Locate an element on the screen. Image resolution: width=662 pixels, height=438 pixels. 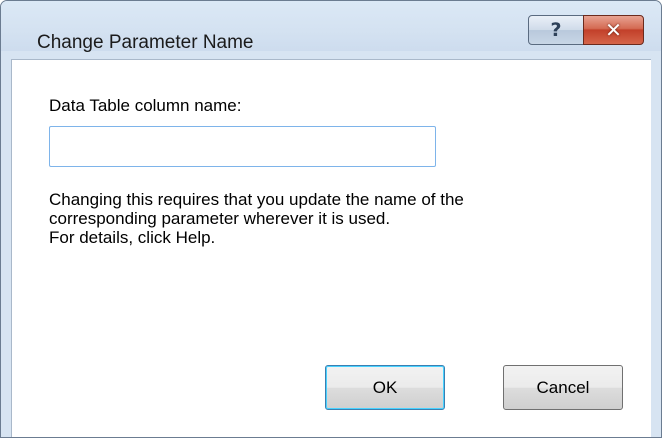
cancel-button: Cancel is located at coordinates (563, 387).